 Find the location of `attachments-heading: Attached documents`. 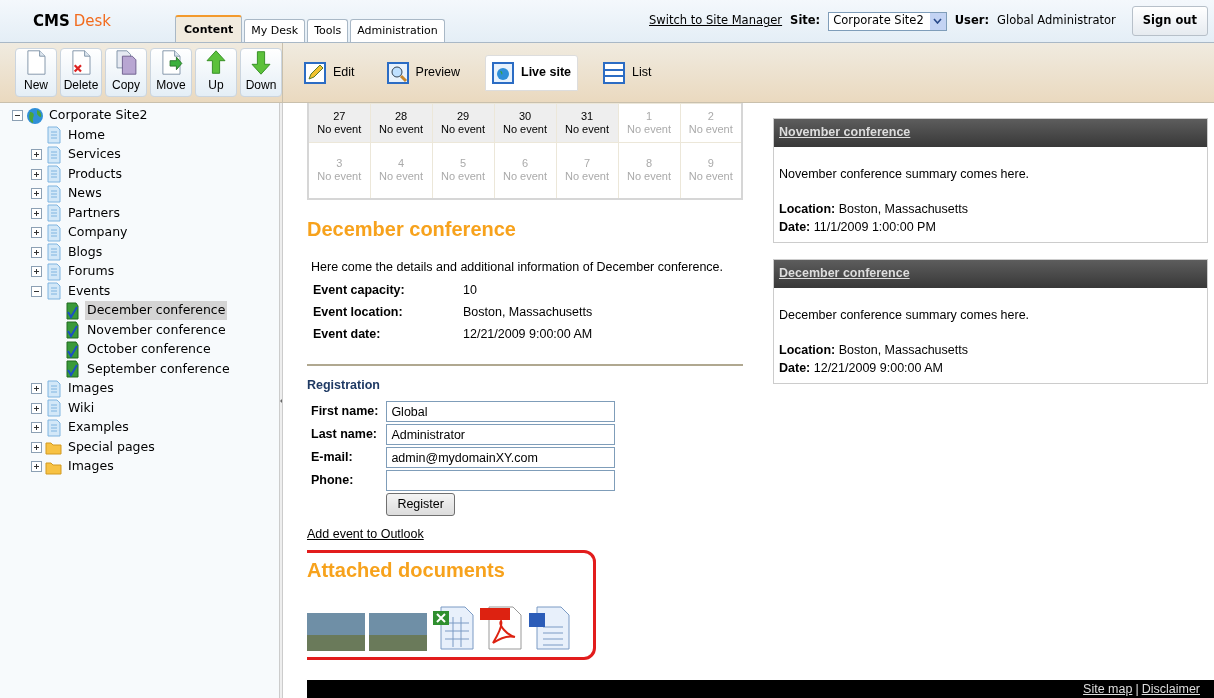

attachments-heading: Attached documents is located at coordinates (406, 570).